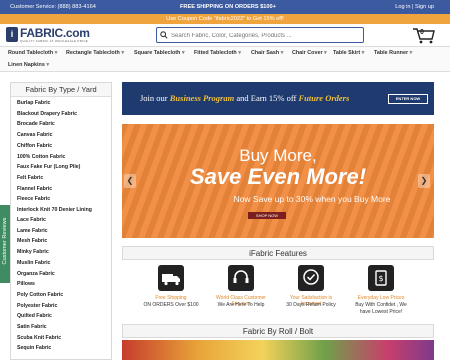  What do you see at coordinates (61, 316) in the screenshot?
I see `sidebar-item: Quilted Fabric` at bounding box center [61, 316].